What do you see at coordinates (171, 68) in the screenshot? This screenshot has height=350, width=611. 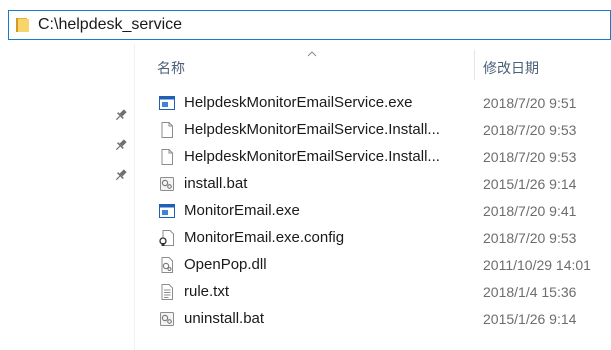 I see `column-header-name: 名称` at bounding box center [171, 68].